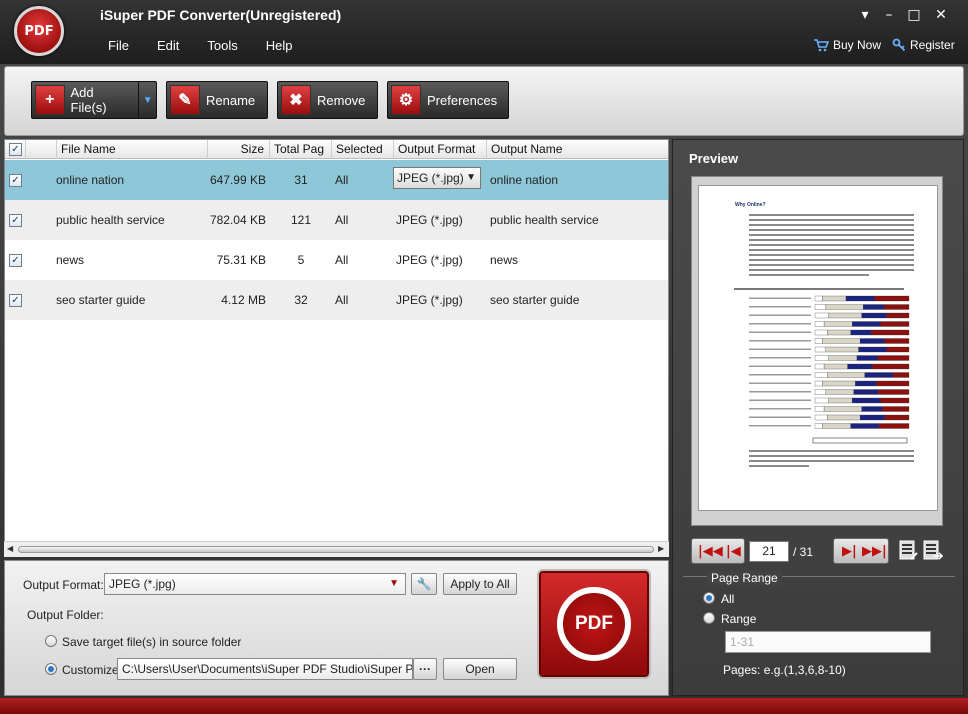 The height and width of the screenshot is (714, 968). I want to click on header-output-format: Output Format, so click(440, 149).